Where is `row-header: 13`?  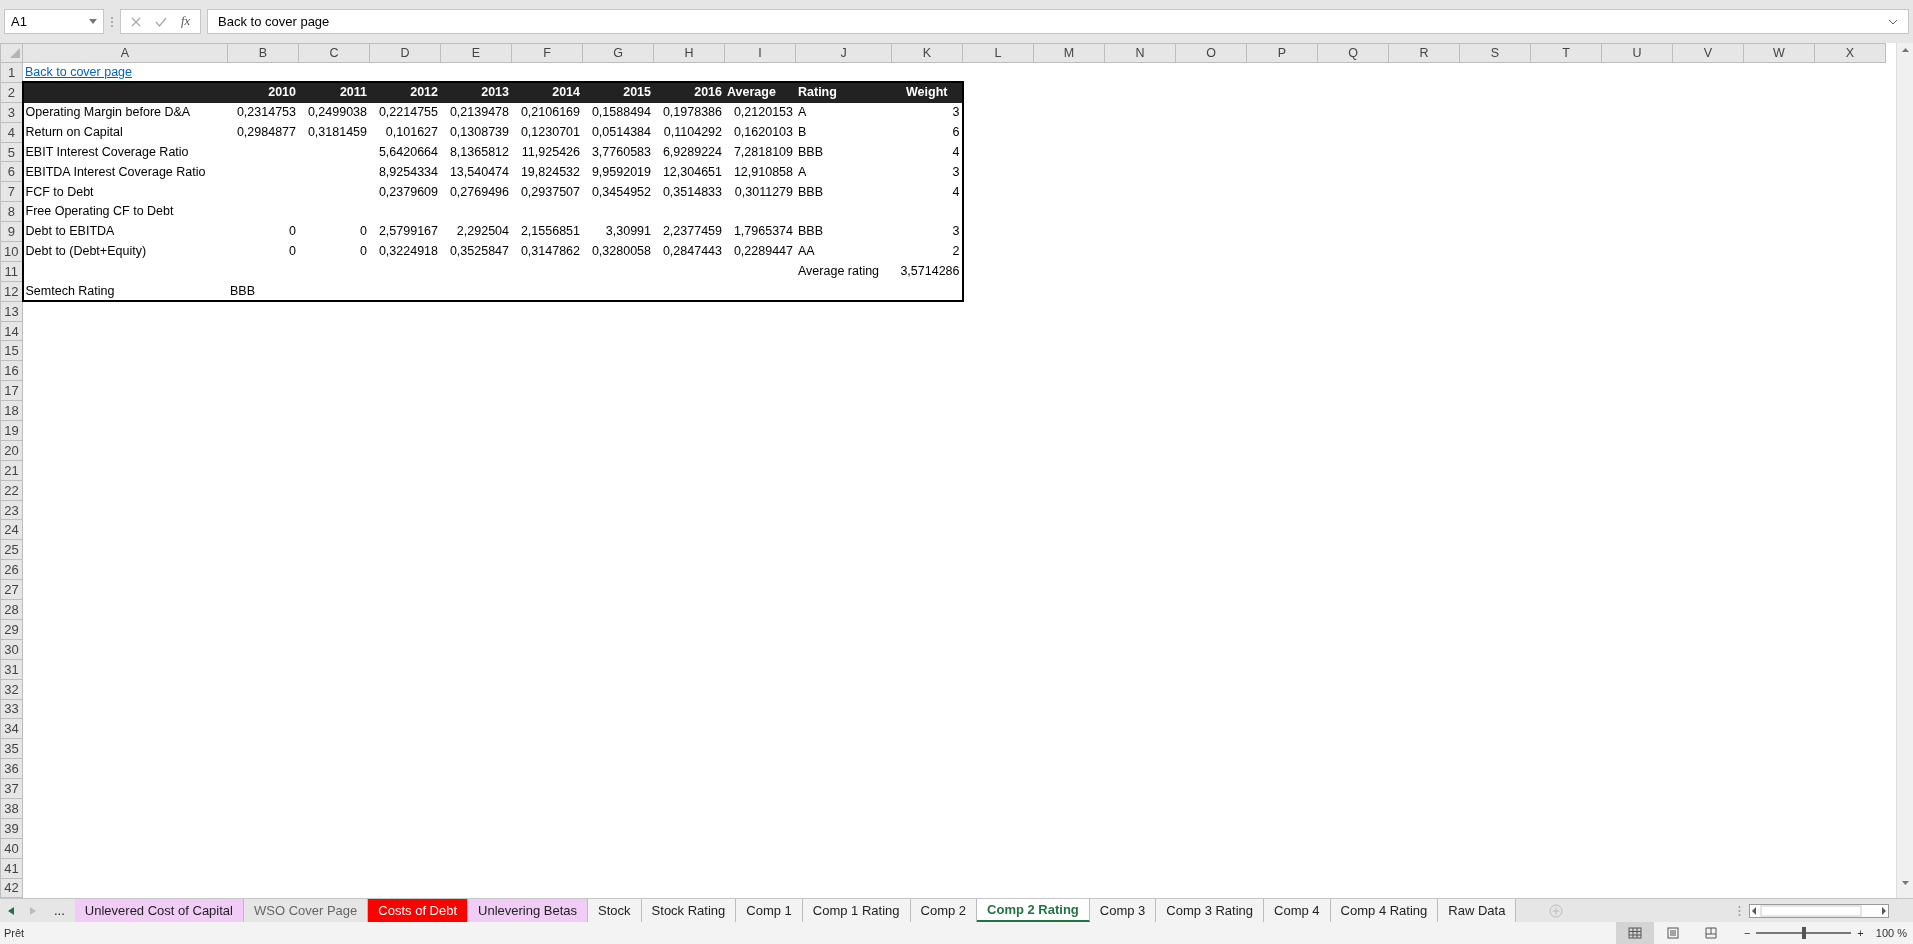
row-header: 13 is located at coordinates (11, 311).